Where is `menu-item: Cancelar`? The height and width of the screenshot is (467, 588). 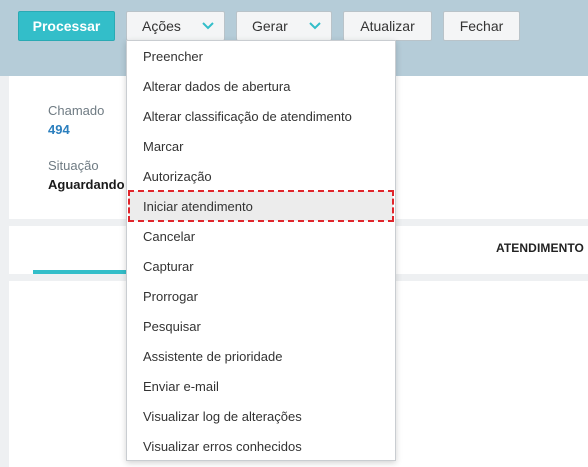
menu-item: Cancelar is located at coordinates (261, 236).